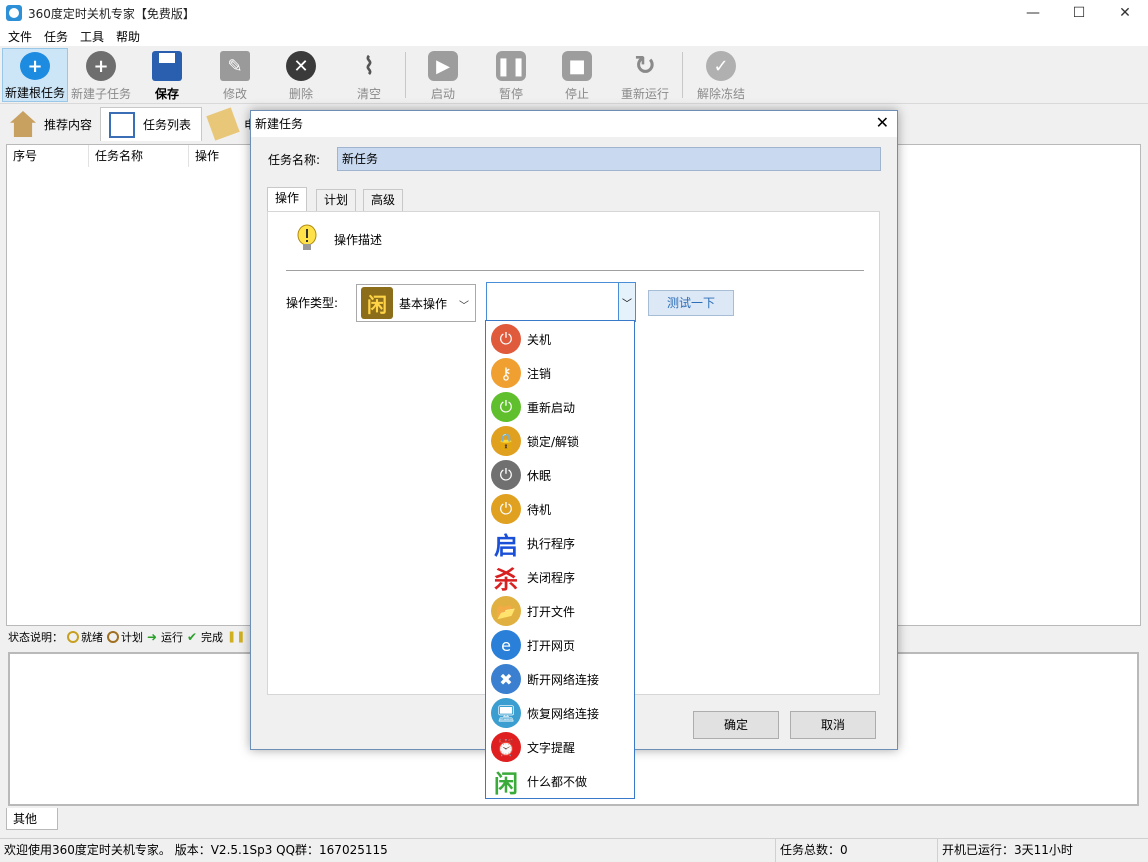 This screenshot has width=1148, height=862. What do you see at coordinates (575, 270) in the screenshot?
I see `divider` at bounding box center [575, 270].